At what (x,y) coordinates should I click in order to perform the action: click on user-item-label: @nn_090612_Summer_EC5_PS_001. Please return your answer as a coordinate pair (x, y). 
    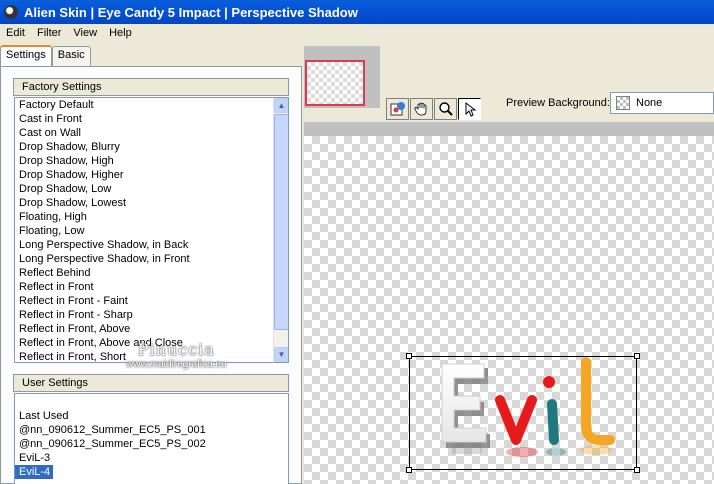
    Looking at the image, I should click on (112, 430).